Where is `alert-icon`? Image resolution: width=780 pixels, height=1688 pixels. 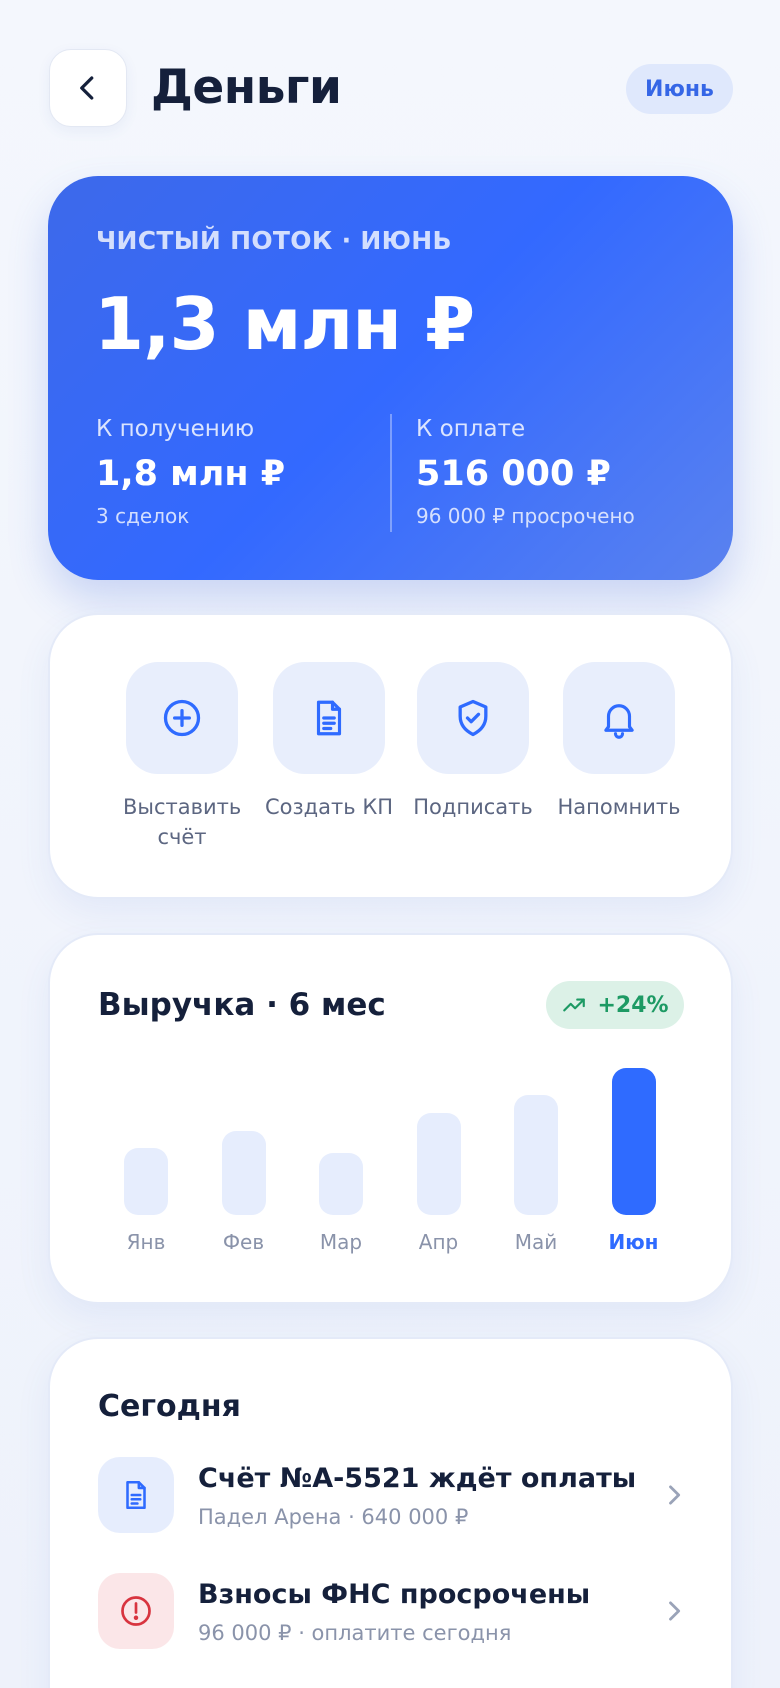
alert-icon is located at coordinates (136, 1611).